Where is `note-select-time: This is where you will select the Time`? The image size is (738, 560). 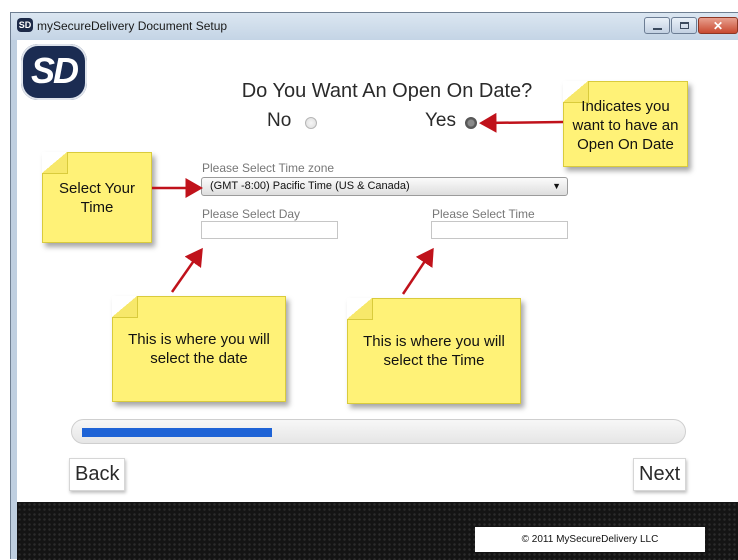
note-select-time: This is where you will select the Time is located at coordinates (434, 351).